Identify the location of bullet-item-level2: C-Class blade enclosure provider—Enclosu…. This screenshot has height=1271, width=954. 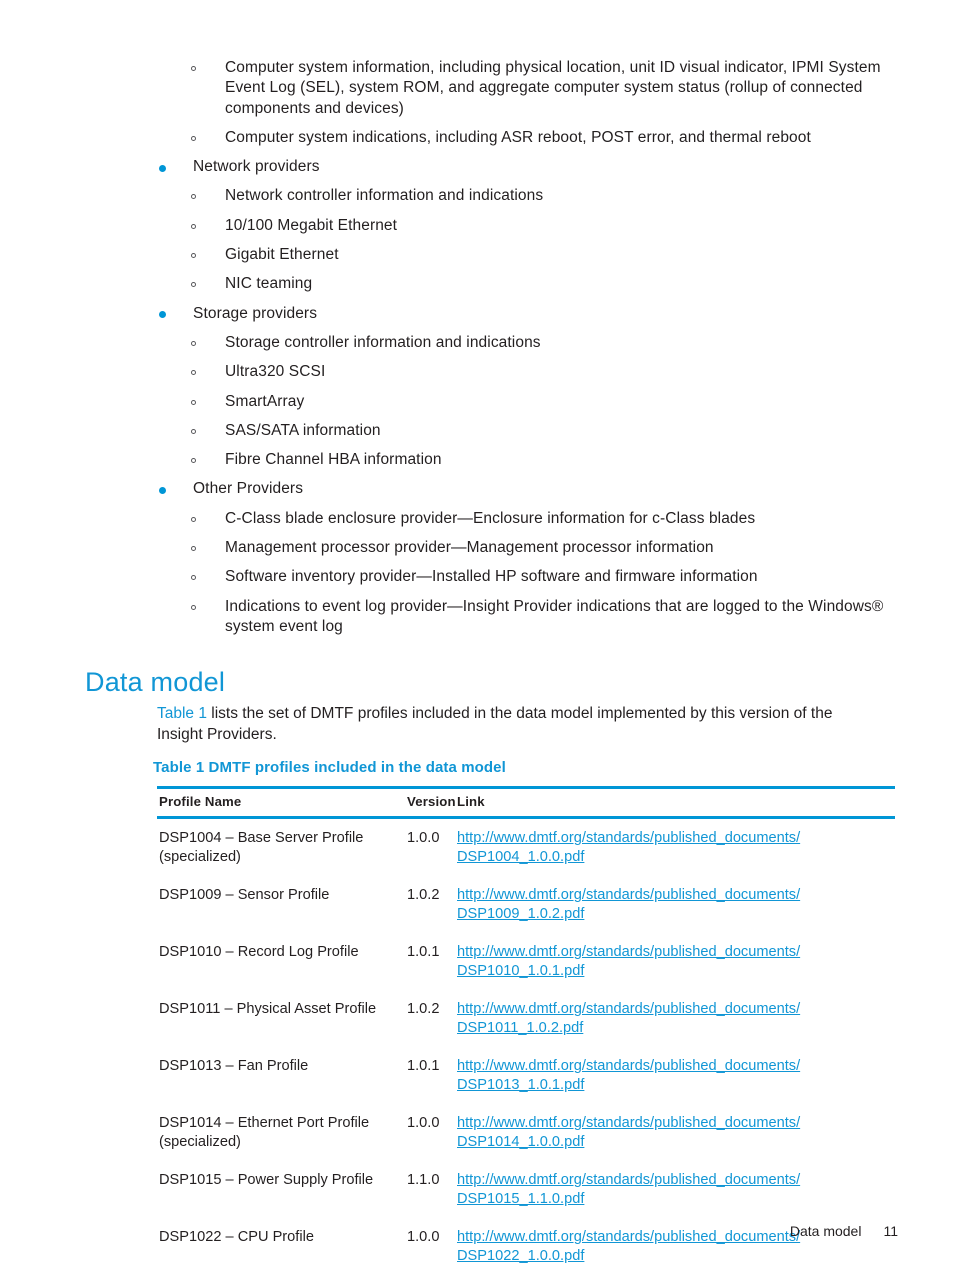
(477, 519).